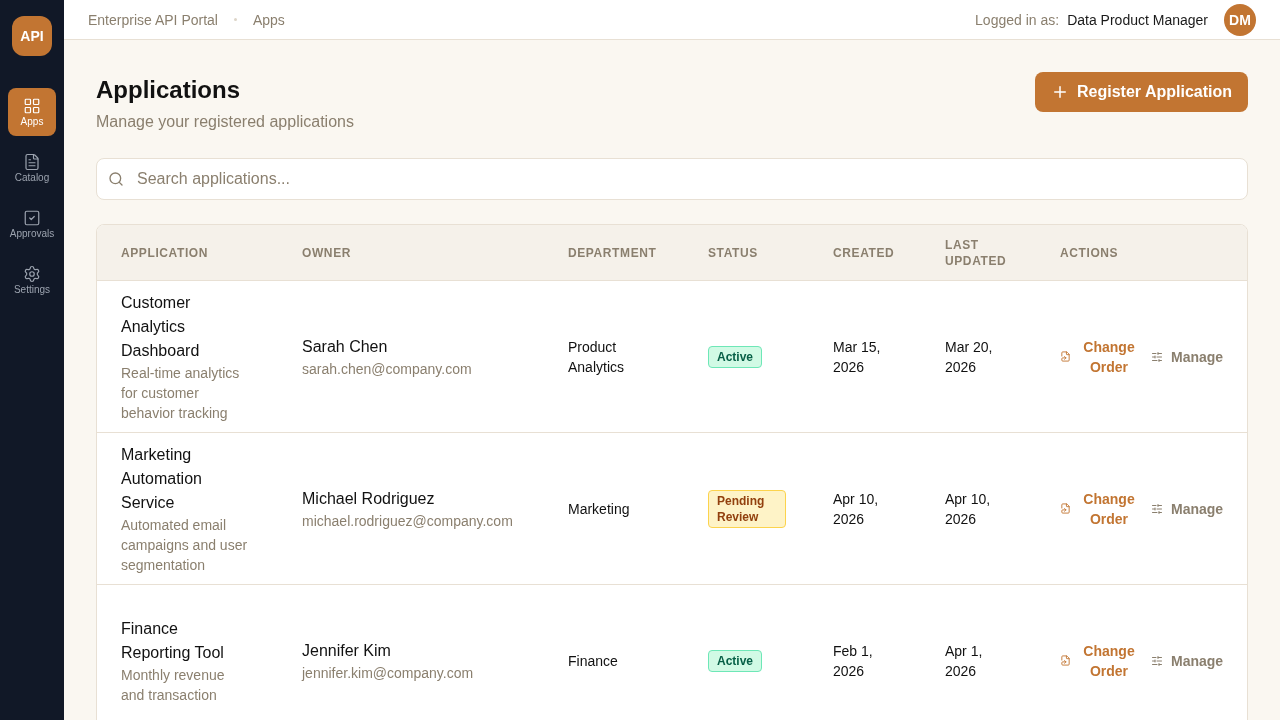  Describe the element at coordinates (345, 346) in the screenshot. I see `owner-name: Sarah Chen` at that location.